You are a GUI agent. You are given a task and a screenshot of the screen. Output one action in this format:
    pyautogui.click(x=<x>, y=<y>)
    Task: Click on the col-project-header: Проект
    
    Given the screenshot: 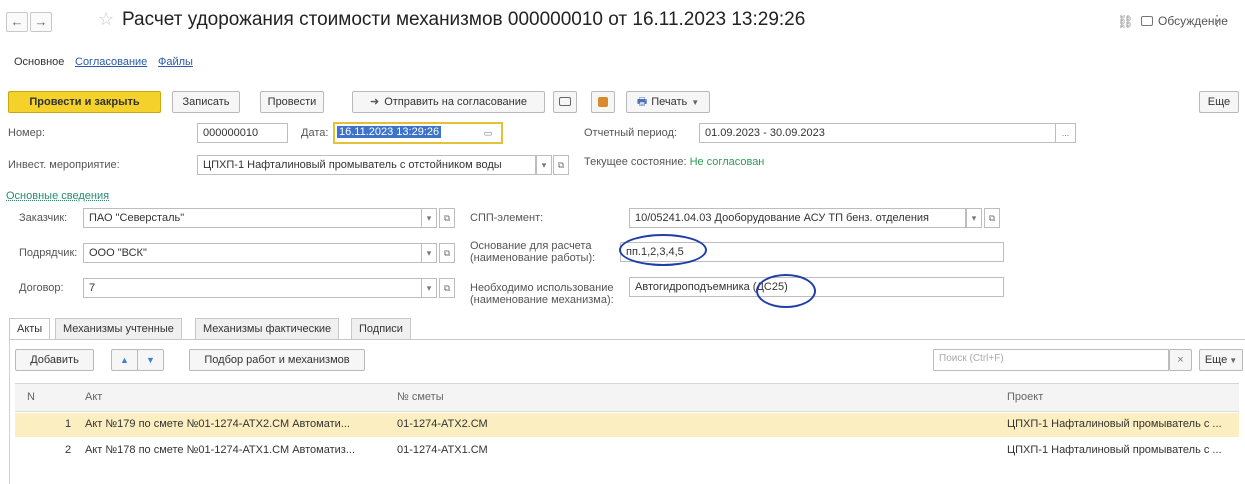 What is the action you would take?
    pyautogui.click(x=1025, y=397)
    